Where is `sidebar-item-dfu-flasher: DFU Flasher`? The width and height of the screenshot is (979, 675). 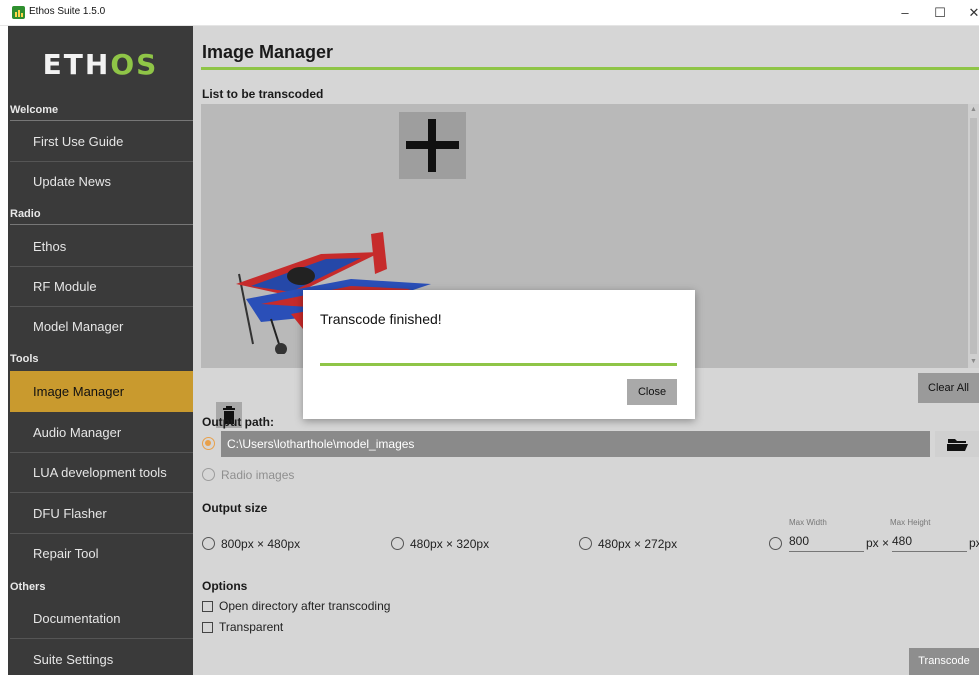 sidebar-item-dfu-flasher: DFU Flasher is located at coordinates (101, 514).